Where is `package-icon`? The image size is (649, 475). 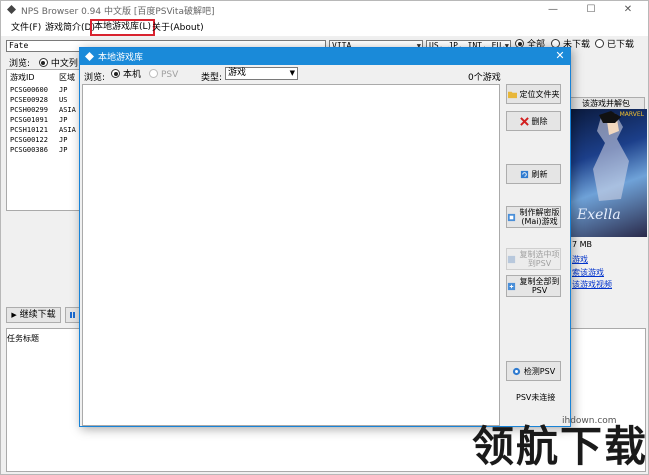 package-icon is located at coordinates (511, 217).